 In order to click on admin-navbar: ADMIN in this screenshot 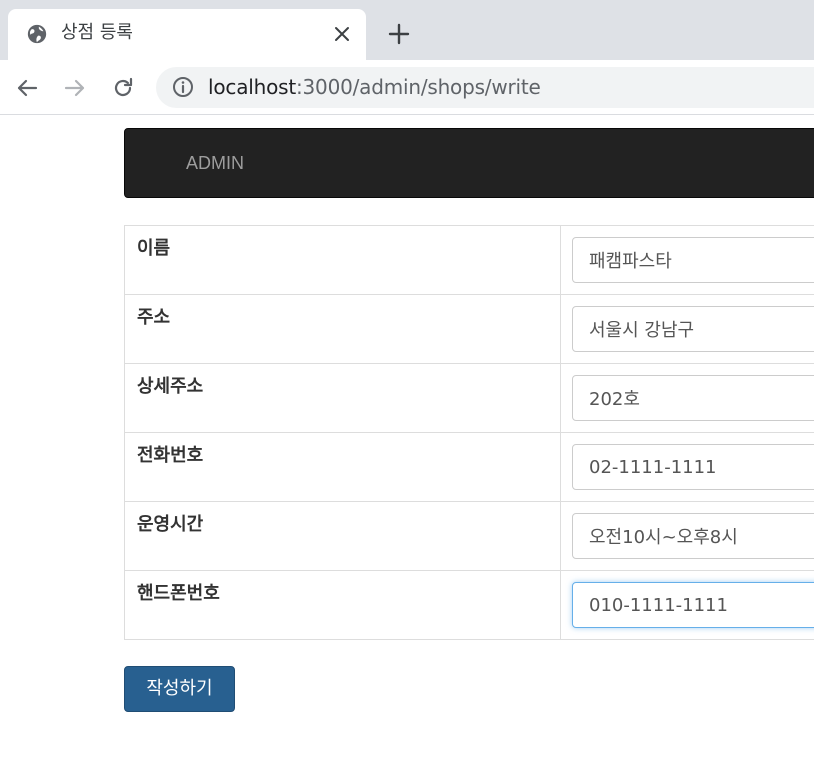, I will do `click(469, 163)`.